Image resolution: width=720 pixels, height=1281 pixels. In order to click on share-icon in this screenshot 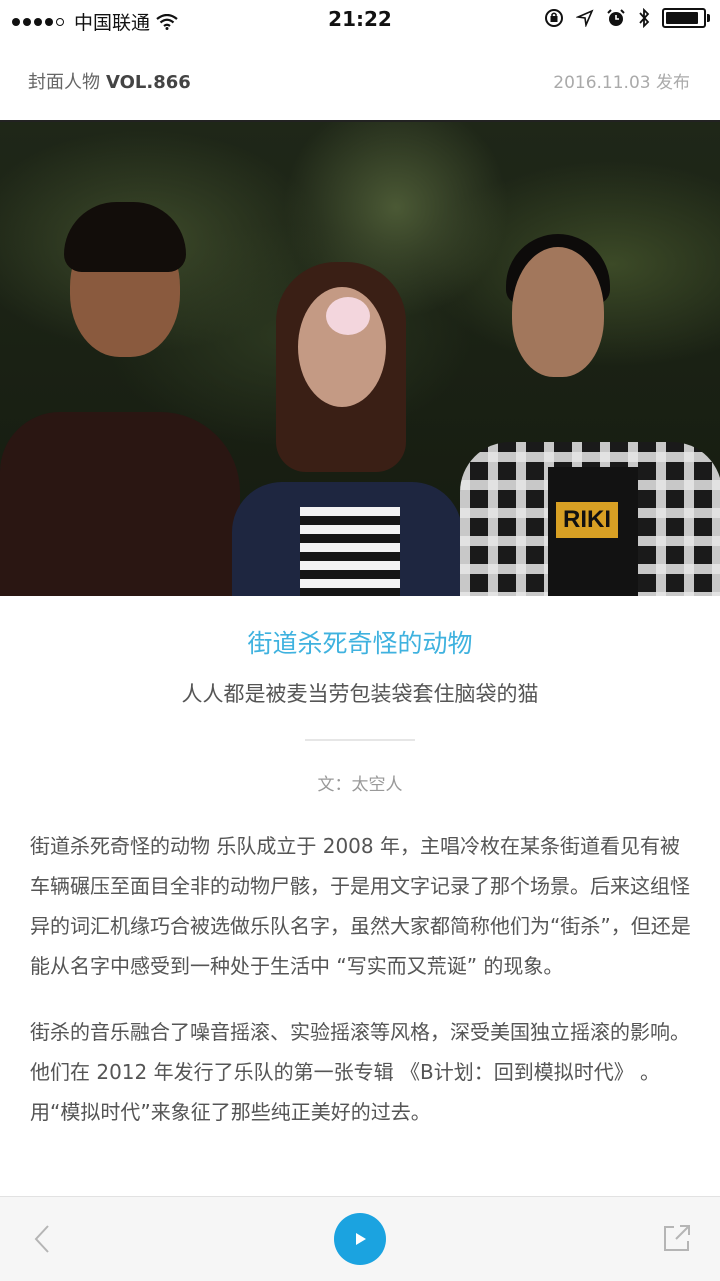, I will do `click(677, 1238)`.